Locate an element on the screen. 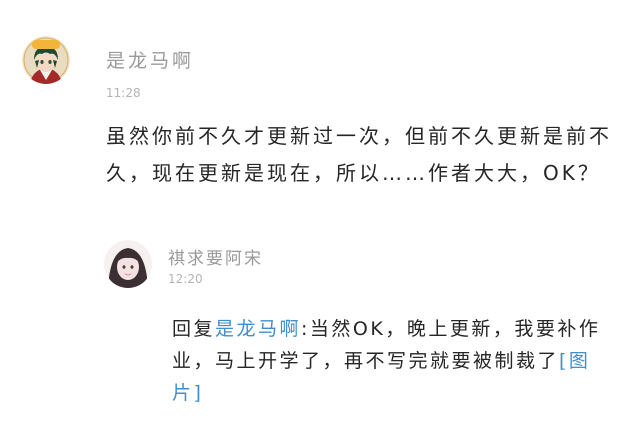 This screenshot has width=640, height=427. main-timestamp: 11:28 is located at coordinates (123, 93).